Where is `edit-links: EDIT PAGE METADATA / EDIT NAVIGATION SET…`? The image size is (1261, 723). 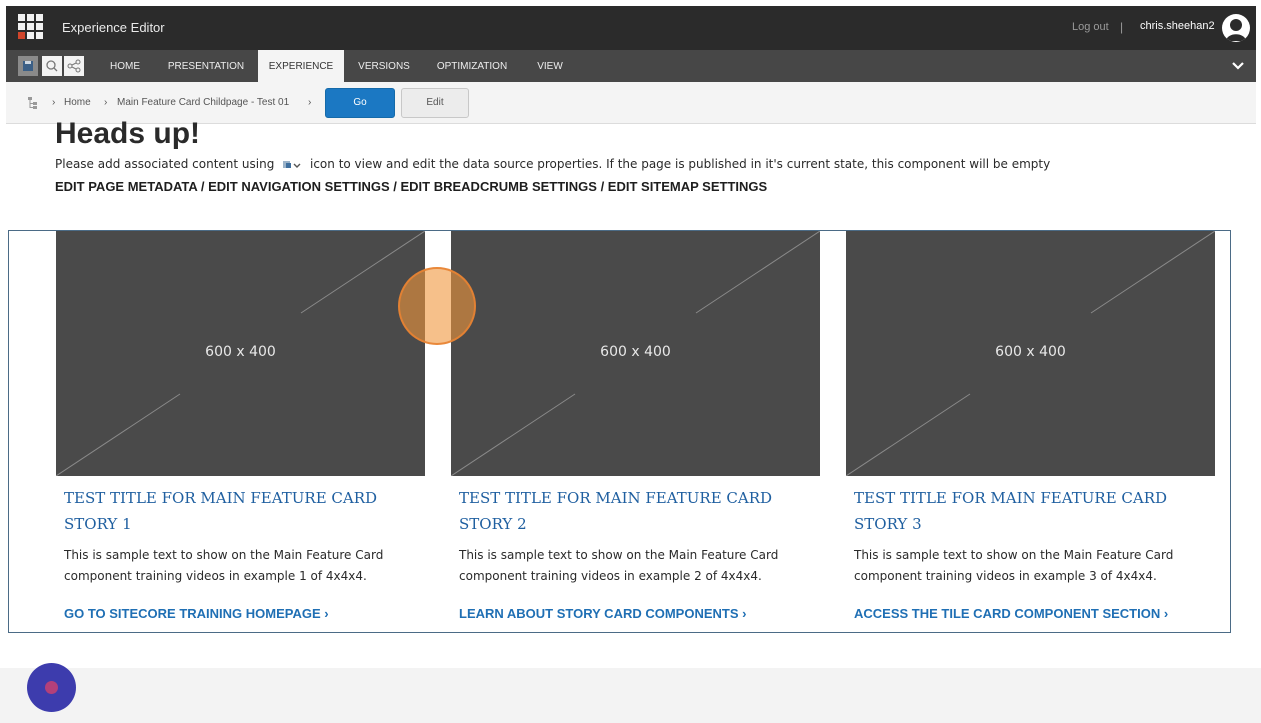
edit-links: EDIT PAGE METADATA / EDIT NAVIGATION SET… is located at coordinates (411, 186).